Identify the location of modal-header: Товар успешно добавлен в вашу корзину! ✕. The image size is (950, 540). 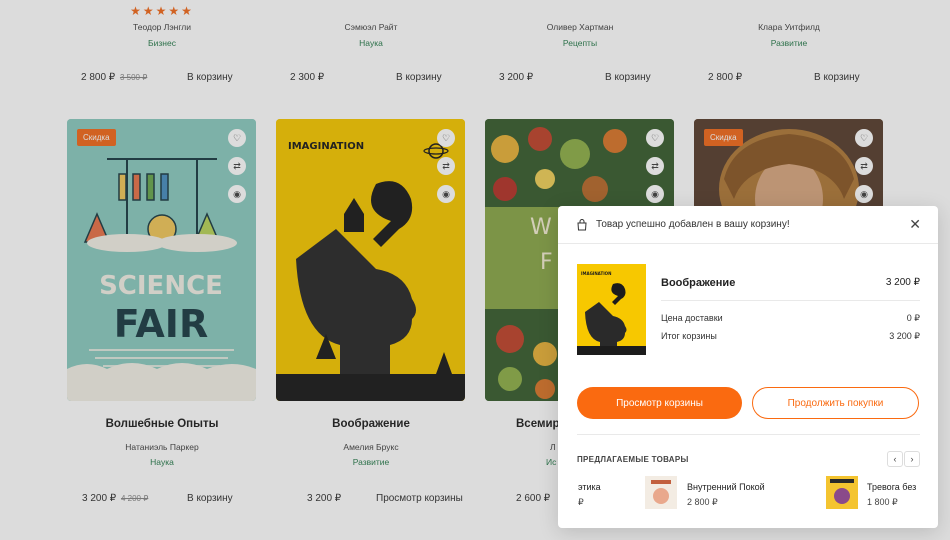
(748, 225).